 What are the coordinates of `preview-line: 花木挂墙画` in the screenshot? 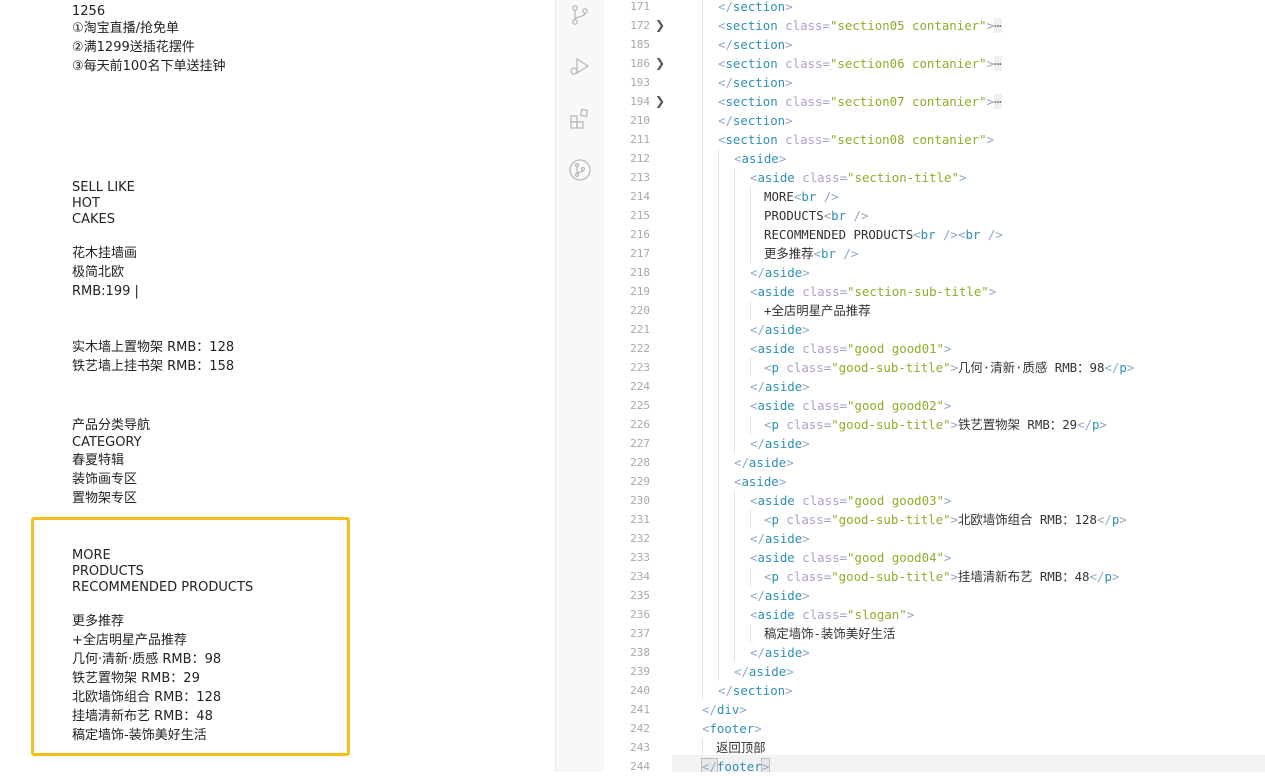 It's located at (105, 253).